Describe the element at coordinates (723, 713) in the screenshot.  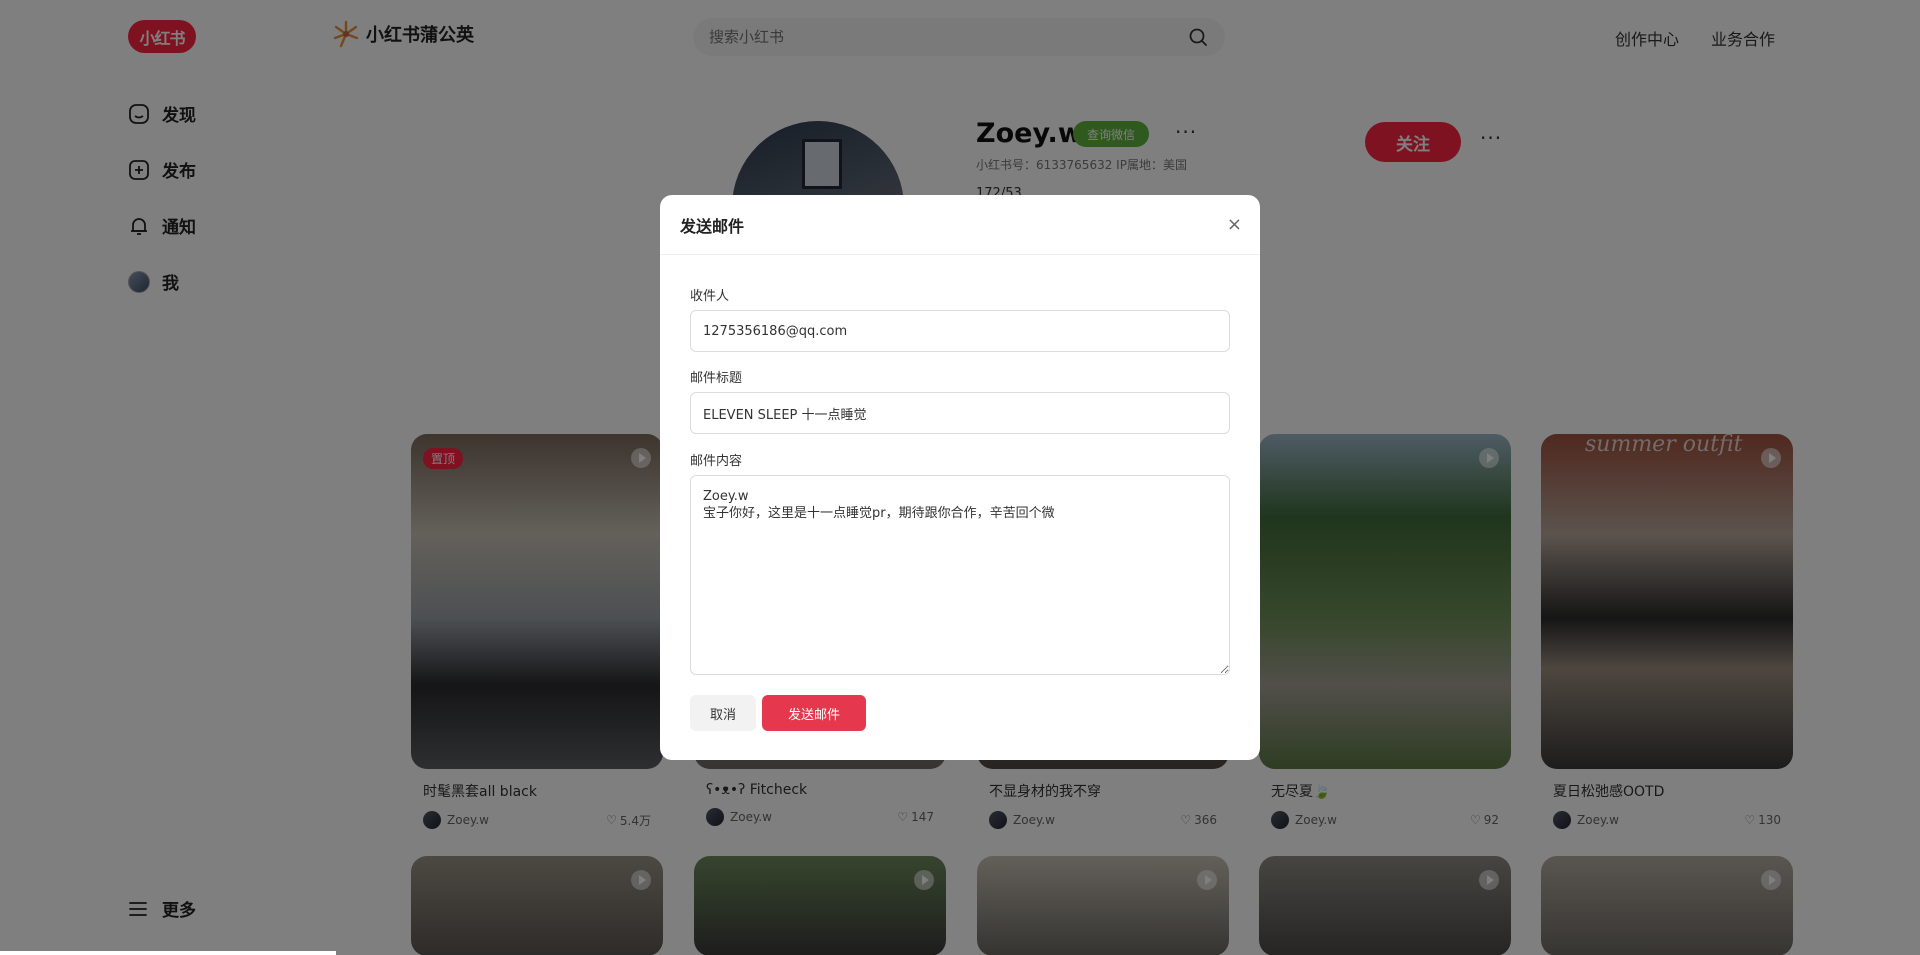
I see `cancel-button: 取消` at that location.